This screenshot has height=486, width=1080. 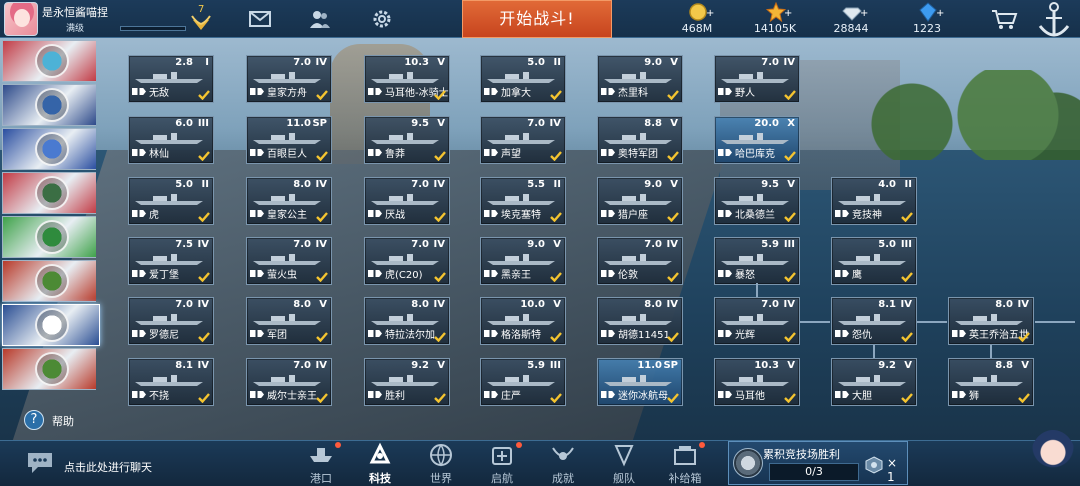 I want to click on ship-card: 7.0 IV 威尔士亲王, so click(x=289, y=382).